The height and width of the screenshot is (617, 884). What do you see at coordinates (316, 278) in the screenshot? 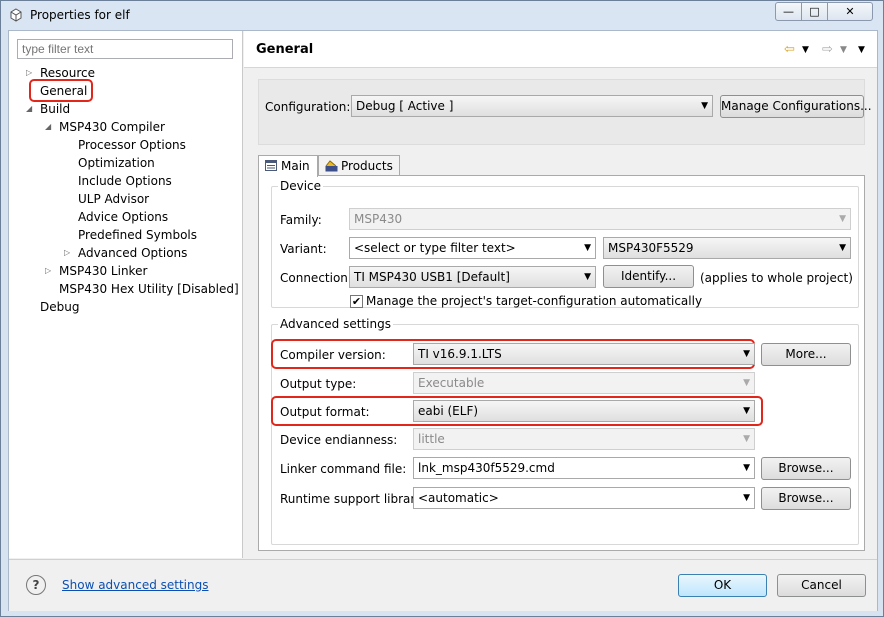
I see `connection-label: Connection:` at bounding box center [316, 278].